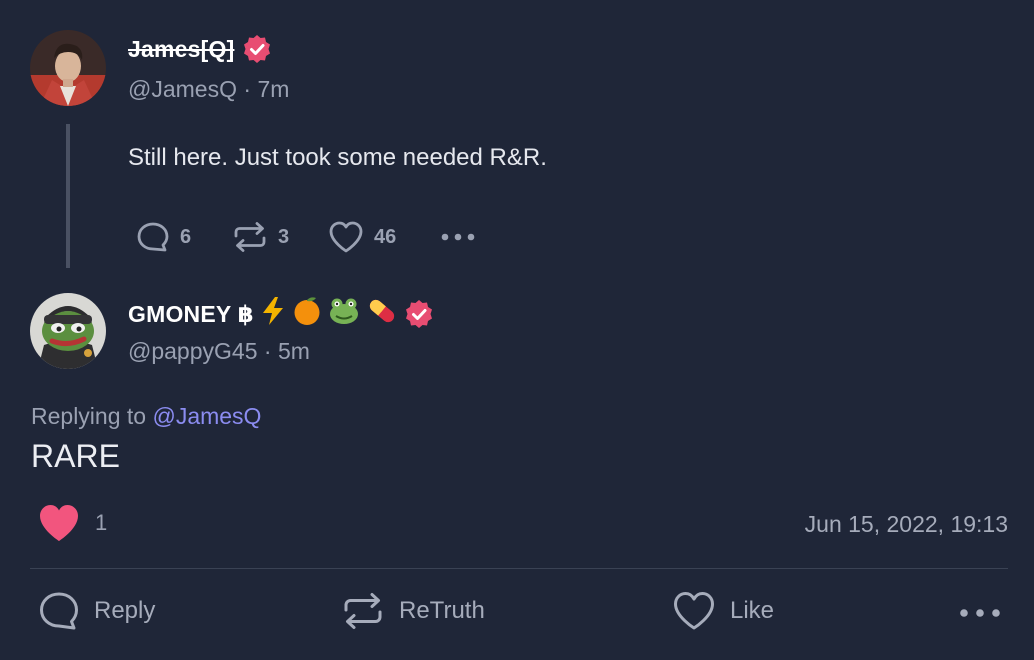 This screenshot has height=660, width=1034. What do you see at coordinates (125, 610) in the screenshot?
I see `reply-label: Reply` at bounding box center [125, 610].